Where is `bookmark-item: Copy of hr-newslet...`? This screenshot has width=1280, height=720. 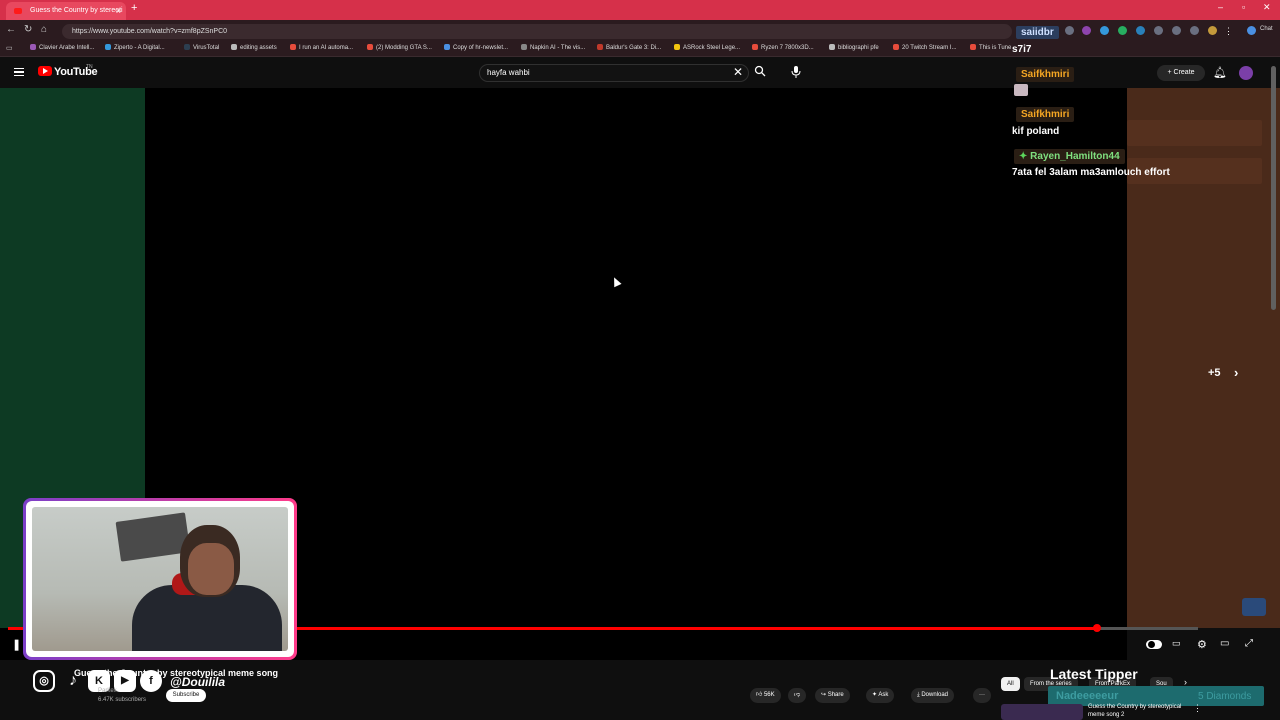
bookmark-item: Copy of hr-newslet... is located at coordinates (476, 47).